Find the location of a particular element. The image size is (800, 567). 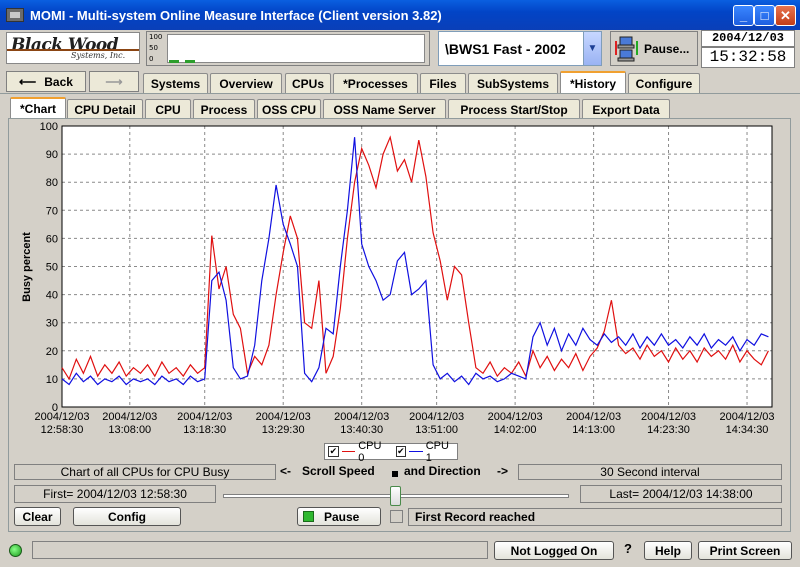

tab-chart: *Chart is located at coordinates (38, 108).